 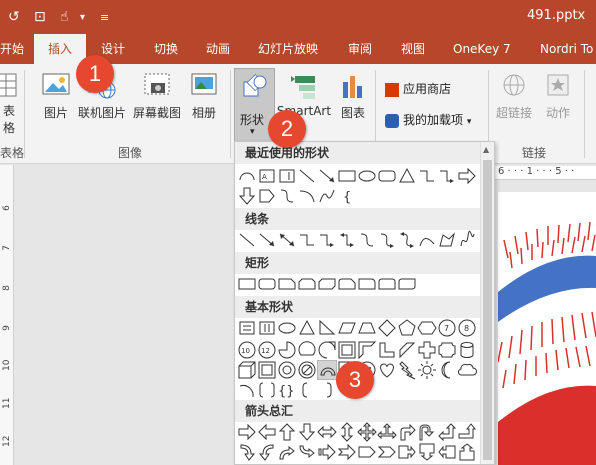 I want to click on cross-shape, so click(x=427, y=350).